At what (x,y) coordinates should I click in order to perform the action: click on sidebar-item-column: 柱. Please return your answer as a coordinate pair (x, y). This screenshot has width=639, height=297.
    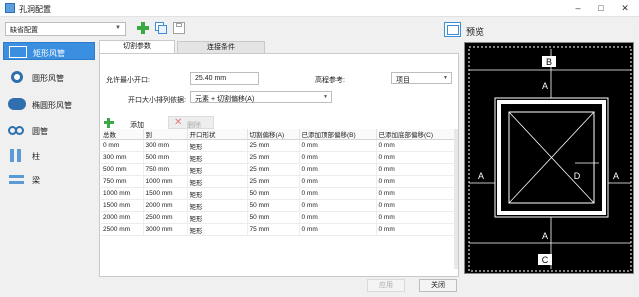
    Looking at the image, I should click on (49, 155).